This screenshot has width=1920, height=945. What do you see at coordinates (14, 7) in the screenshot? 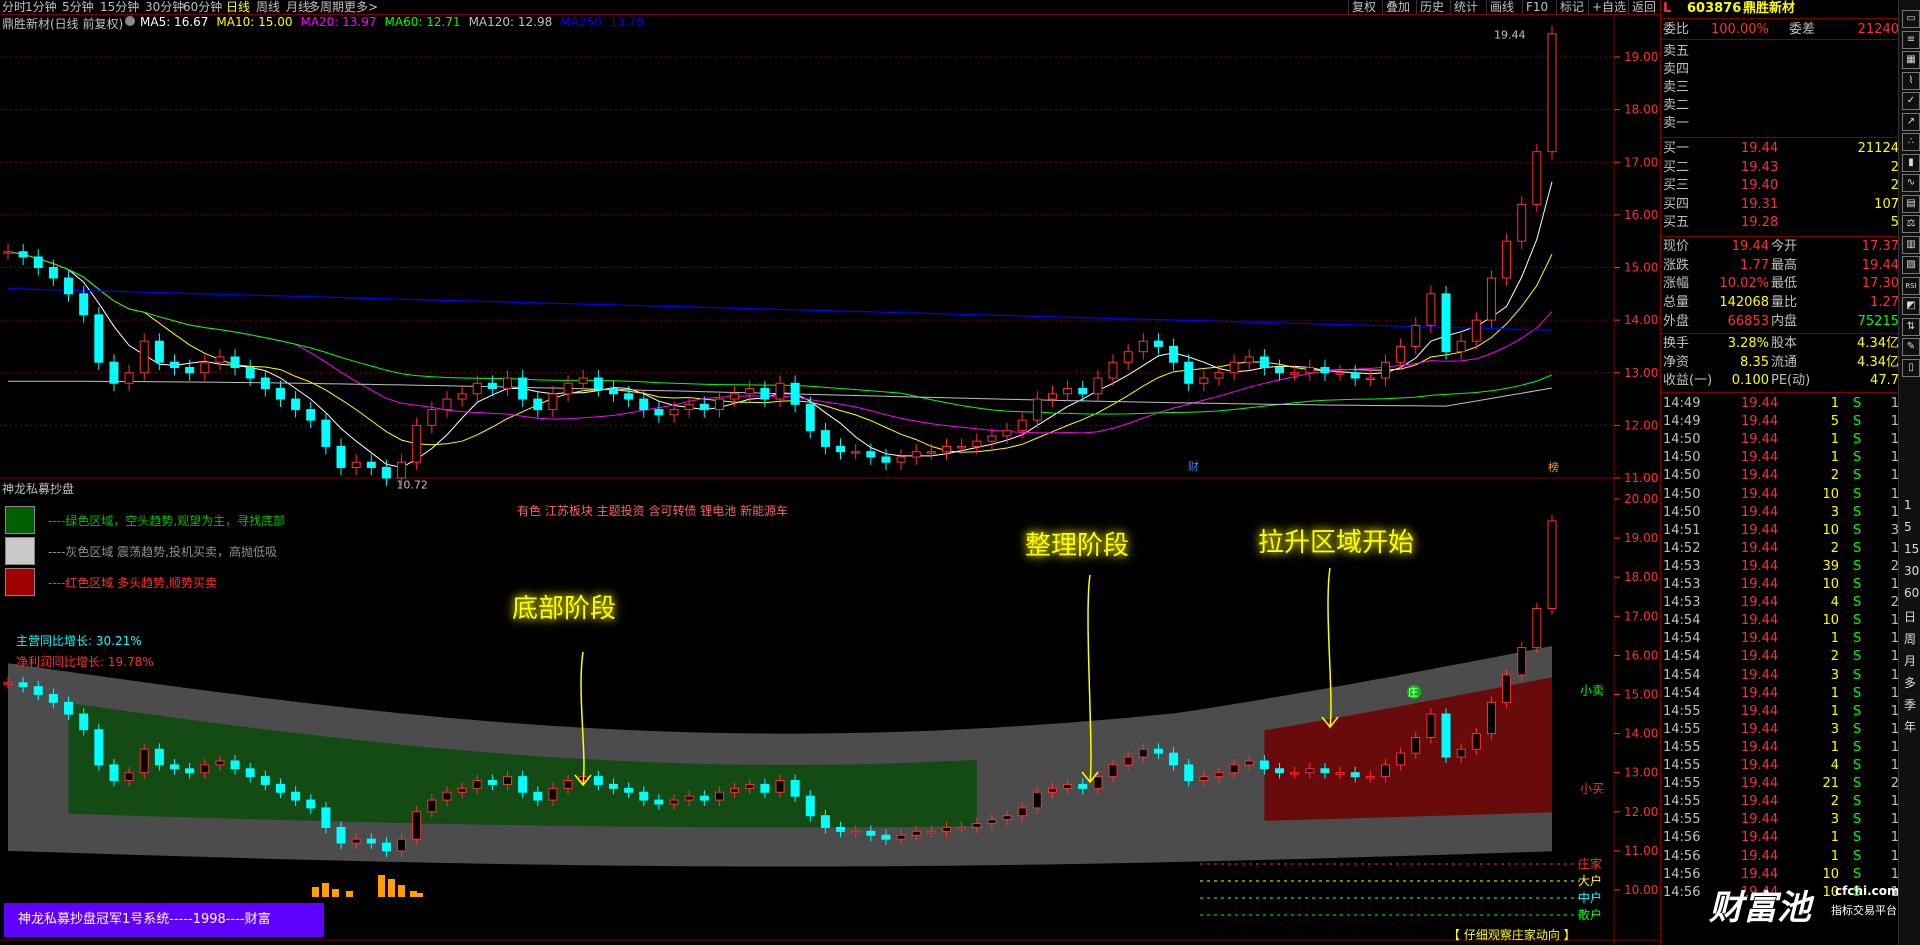
I see `period-tab-0: 分时` at bounding box center [14, 7].